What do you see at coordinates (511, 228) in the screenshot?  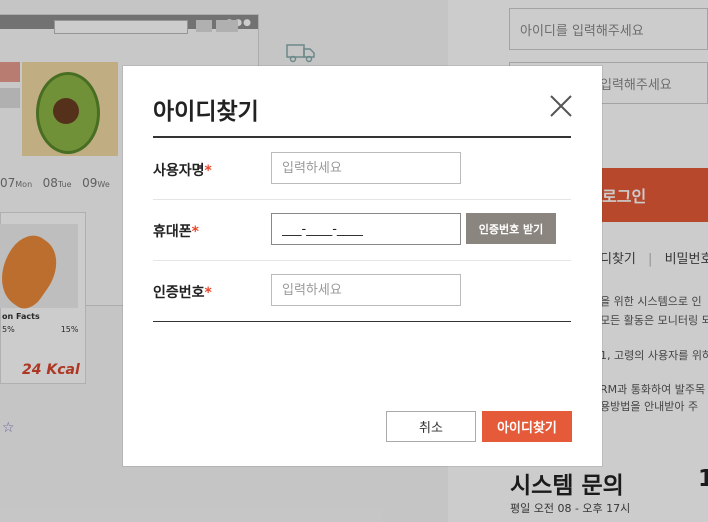 I see `request-auth-code-button: 인증번호 받기` at bounding box center [511, 228].